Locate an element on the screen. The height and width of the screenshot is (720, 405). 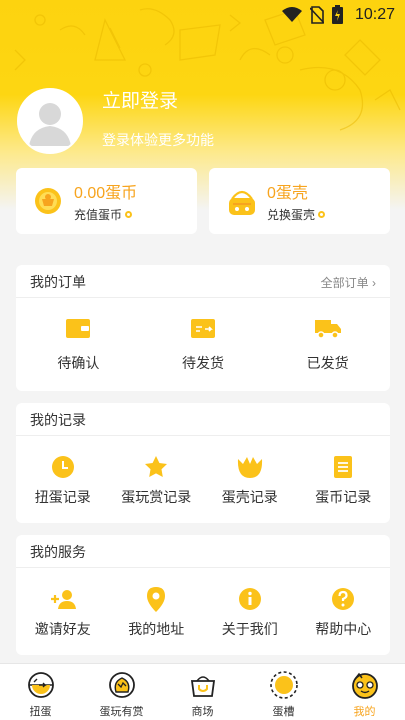
record-label: 蛋壳记录 is located at coordinates (249, 497).